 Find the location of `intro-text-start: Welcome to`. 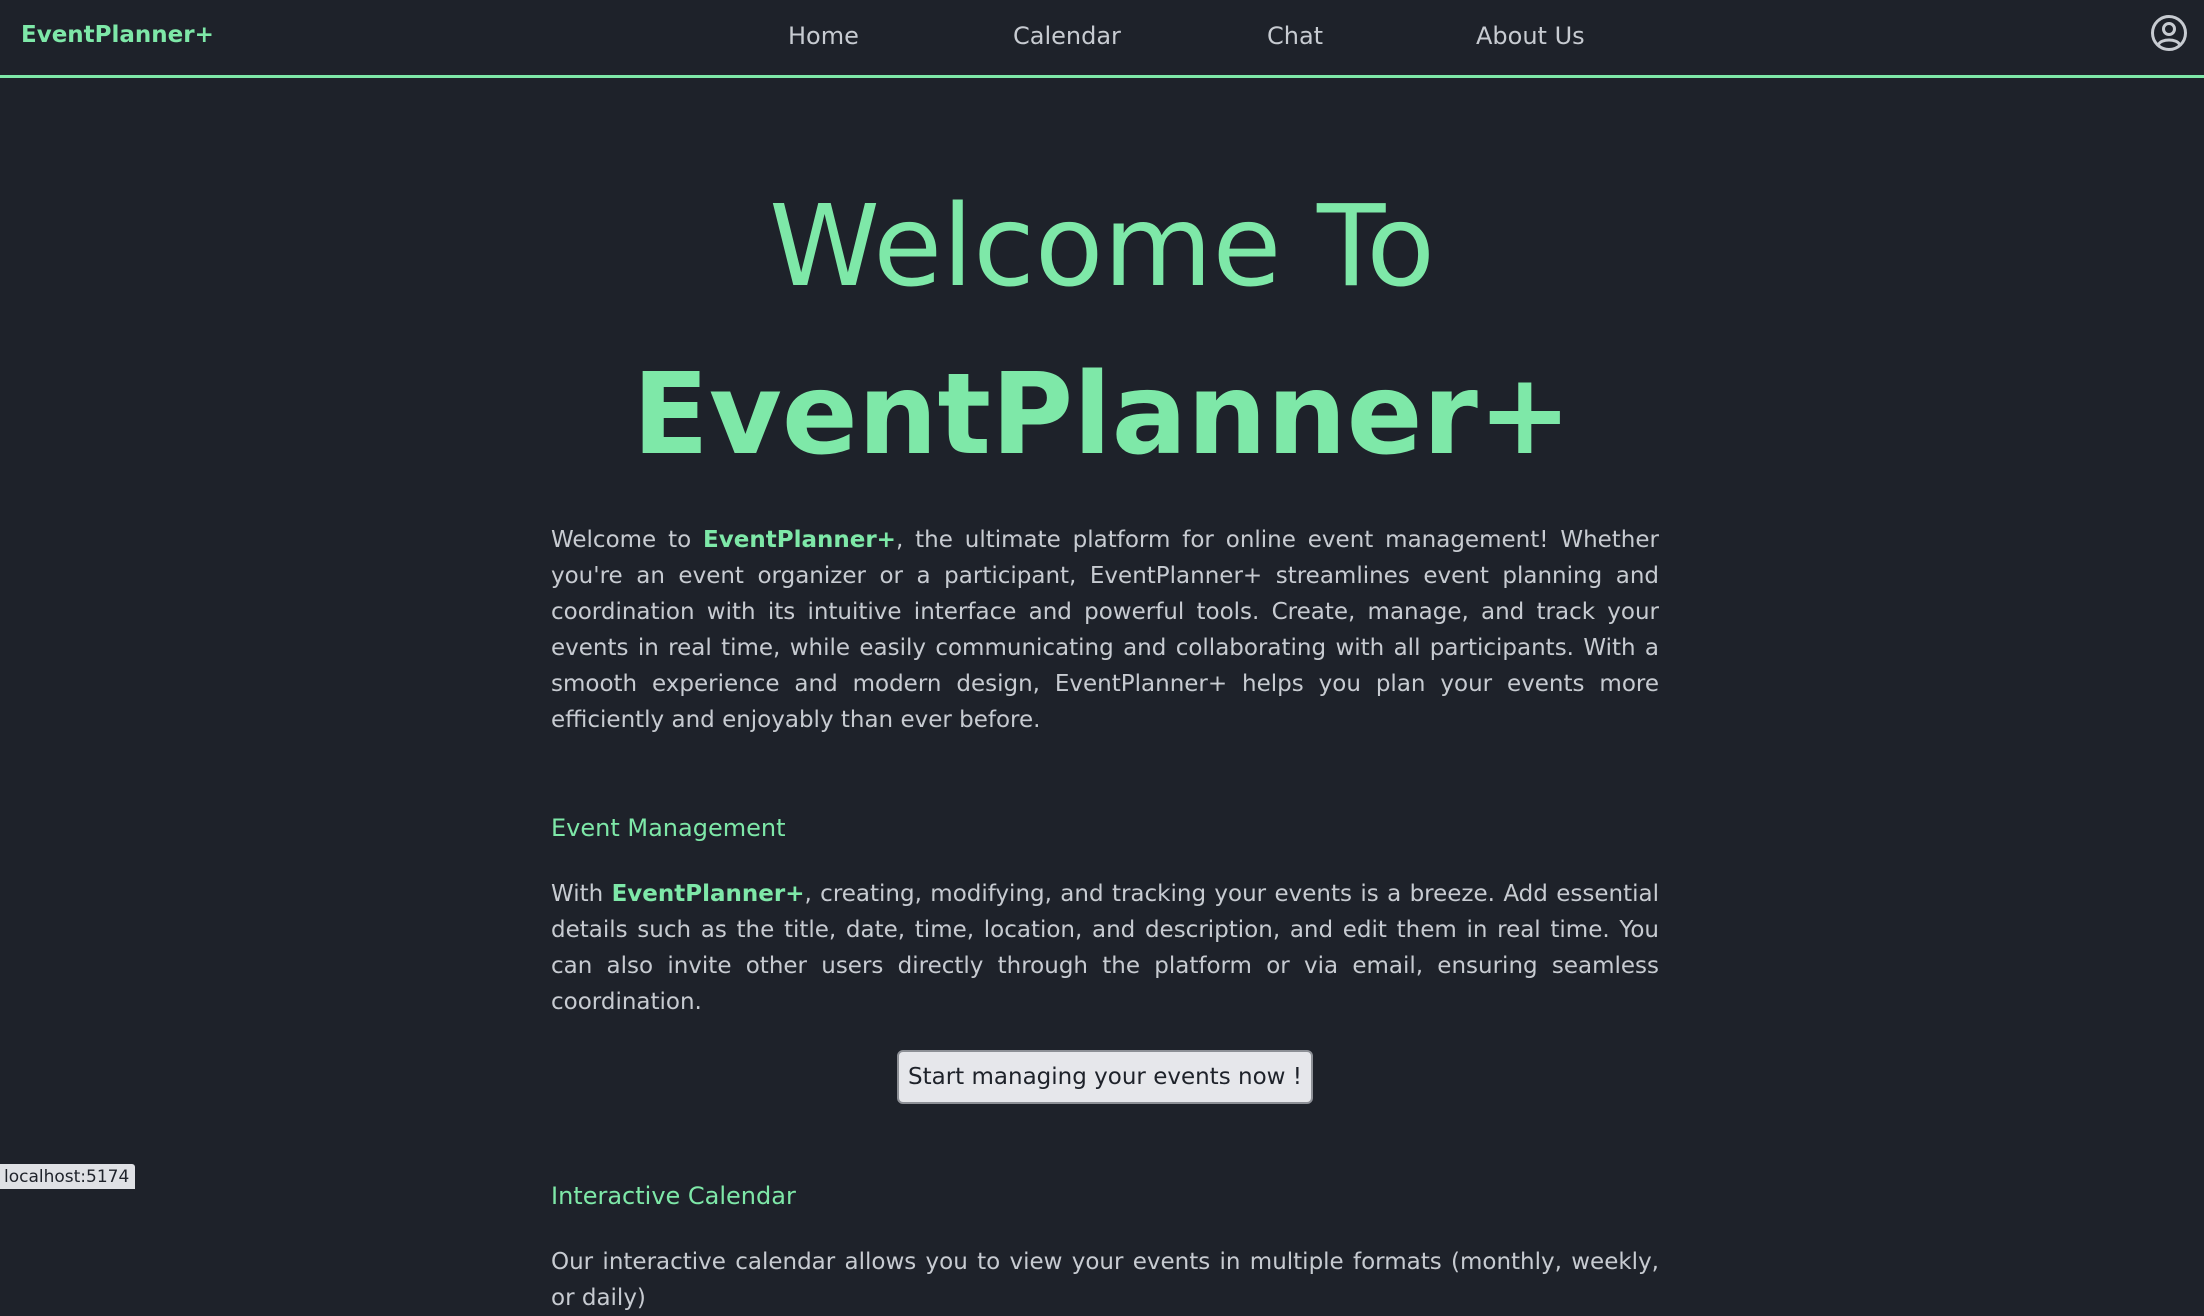

intro-text-start: Welcome to is located at coordinates (627, 540).